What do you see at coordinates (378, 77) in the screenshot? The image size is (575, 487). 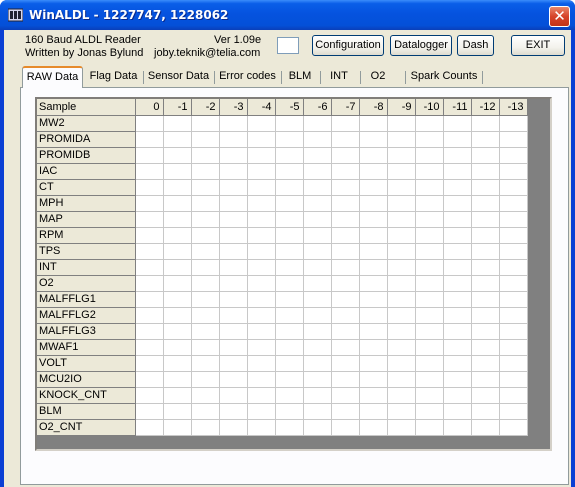 I see `tab-o2: O2` at bounding box center [378, 77].